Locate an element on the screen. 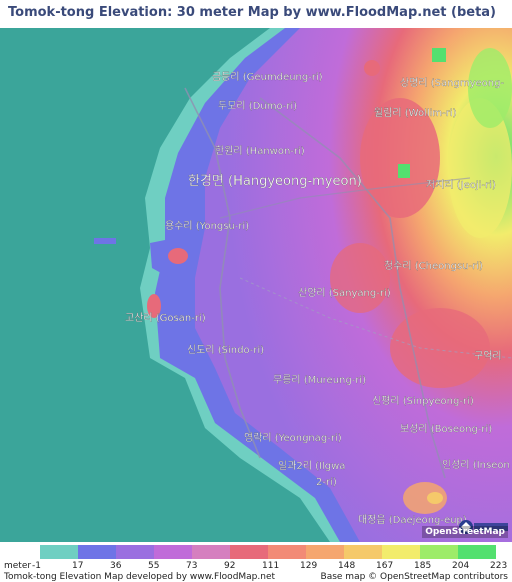 The width and height of the screenshot is (512, 582). osm-credit: OpenStreetMap is located at coordinates (465, 532).